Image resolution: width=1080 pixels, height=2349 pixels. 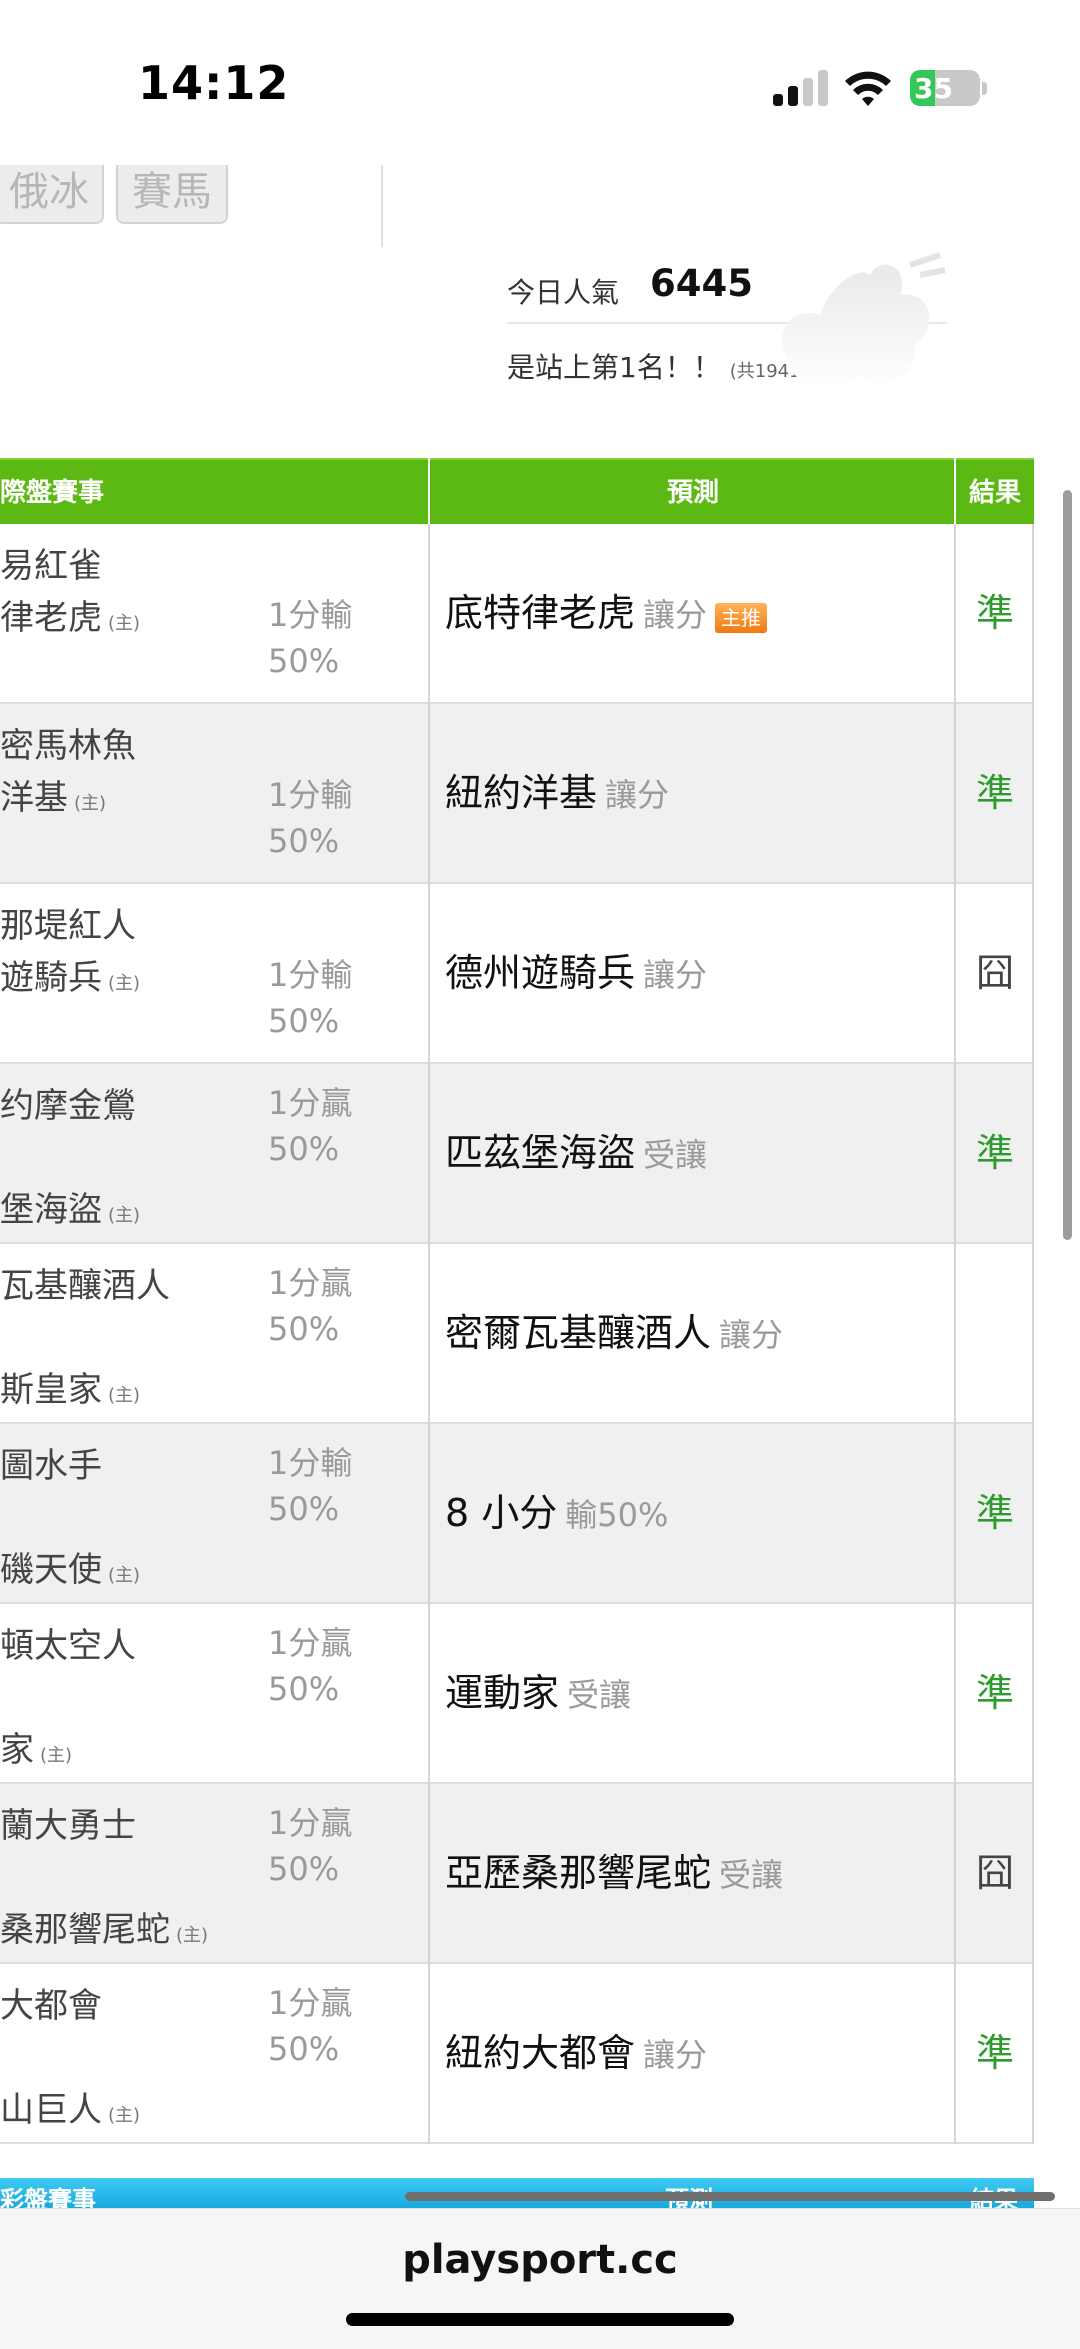 What do you see at coordinates (1067, 865) in the screenshot?
I see `vertical-scrollbar` at bounding box center [1067, 865].